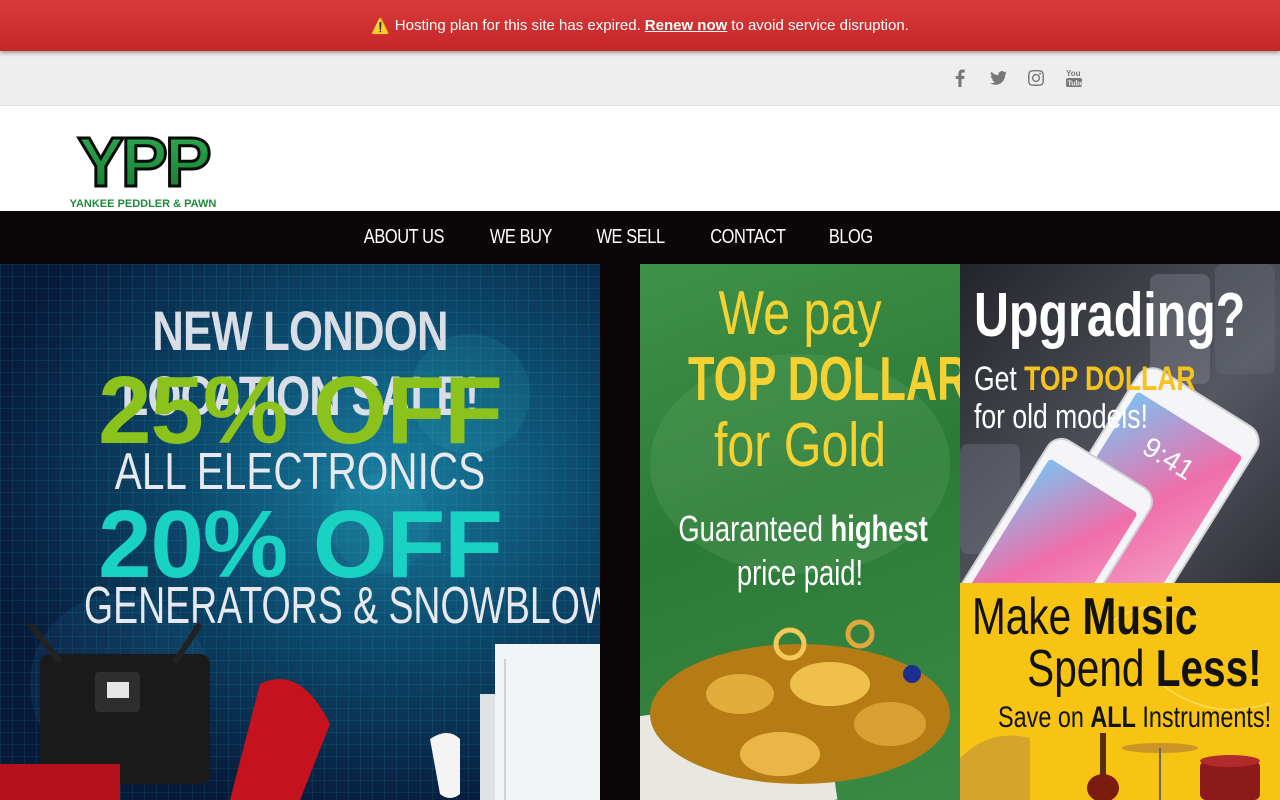 The image size is (1280, 800). Describe the element at coordinates (1085, 617) in the screenshot. I see `music-make-music: Make Music` at that location.